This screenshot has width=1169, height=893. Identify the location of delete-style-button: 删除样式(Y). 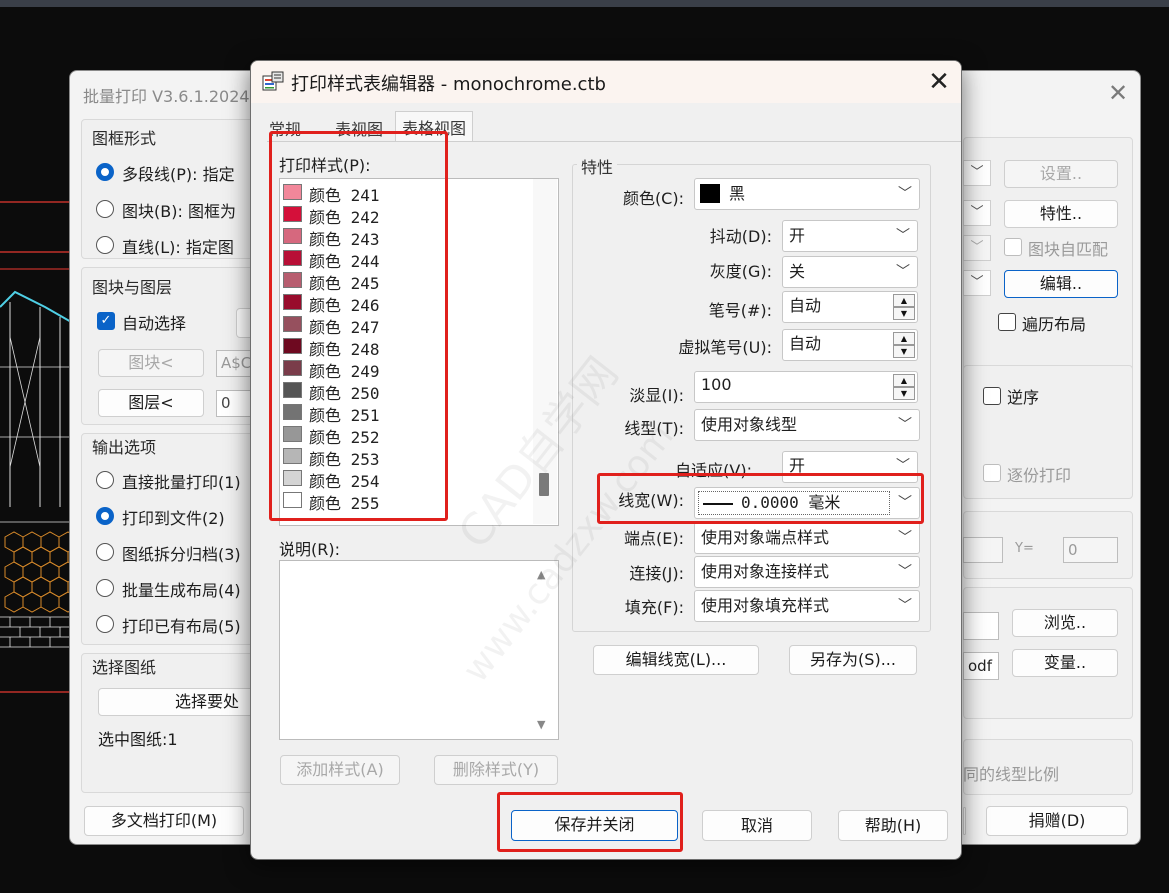
(496, 770).